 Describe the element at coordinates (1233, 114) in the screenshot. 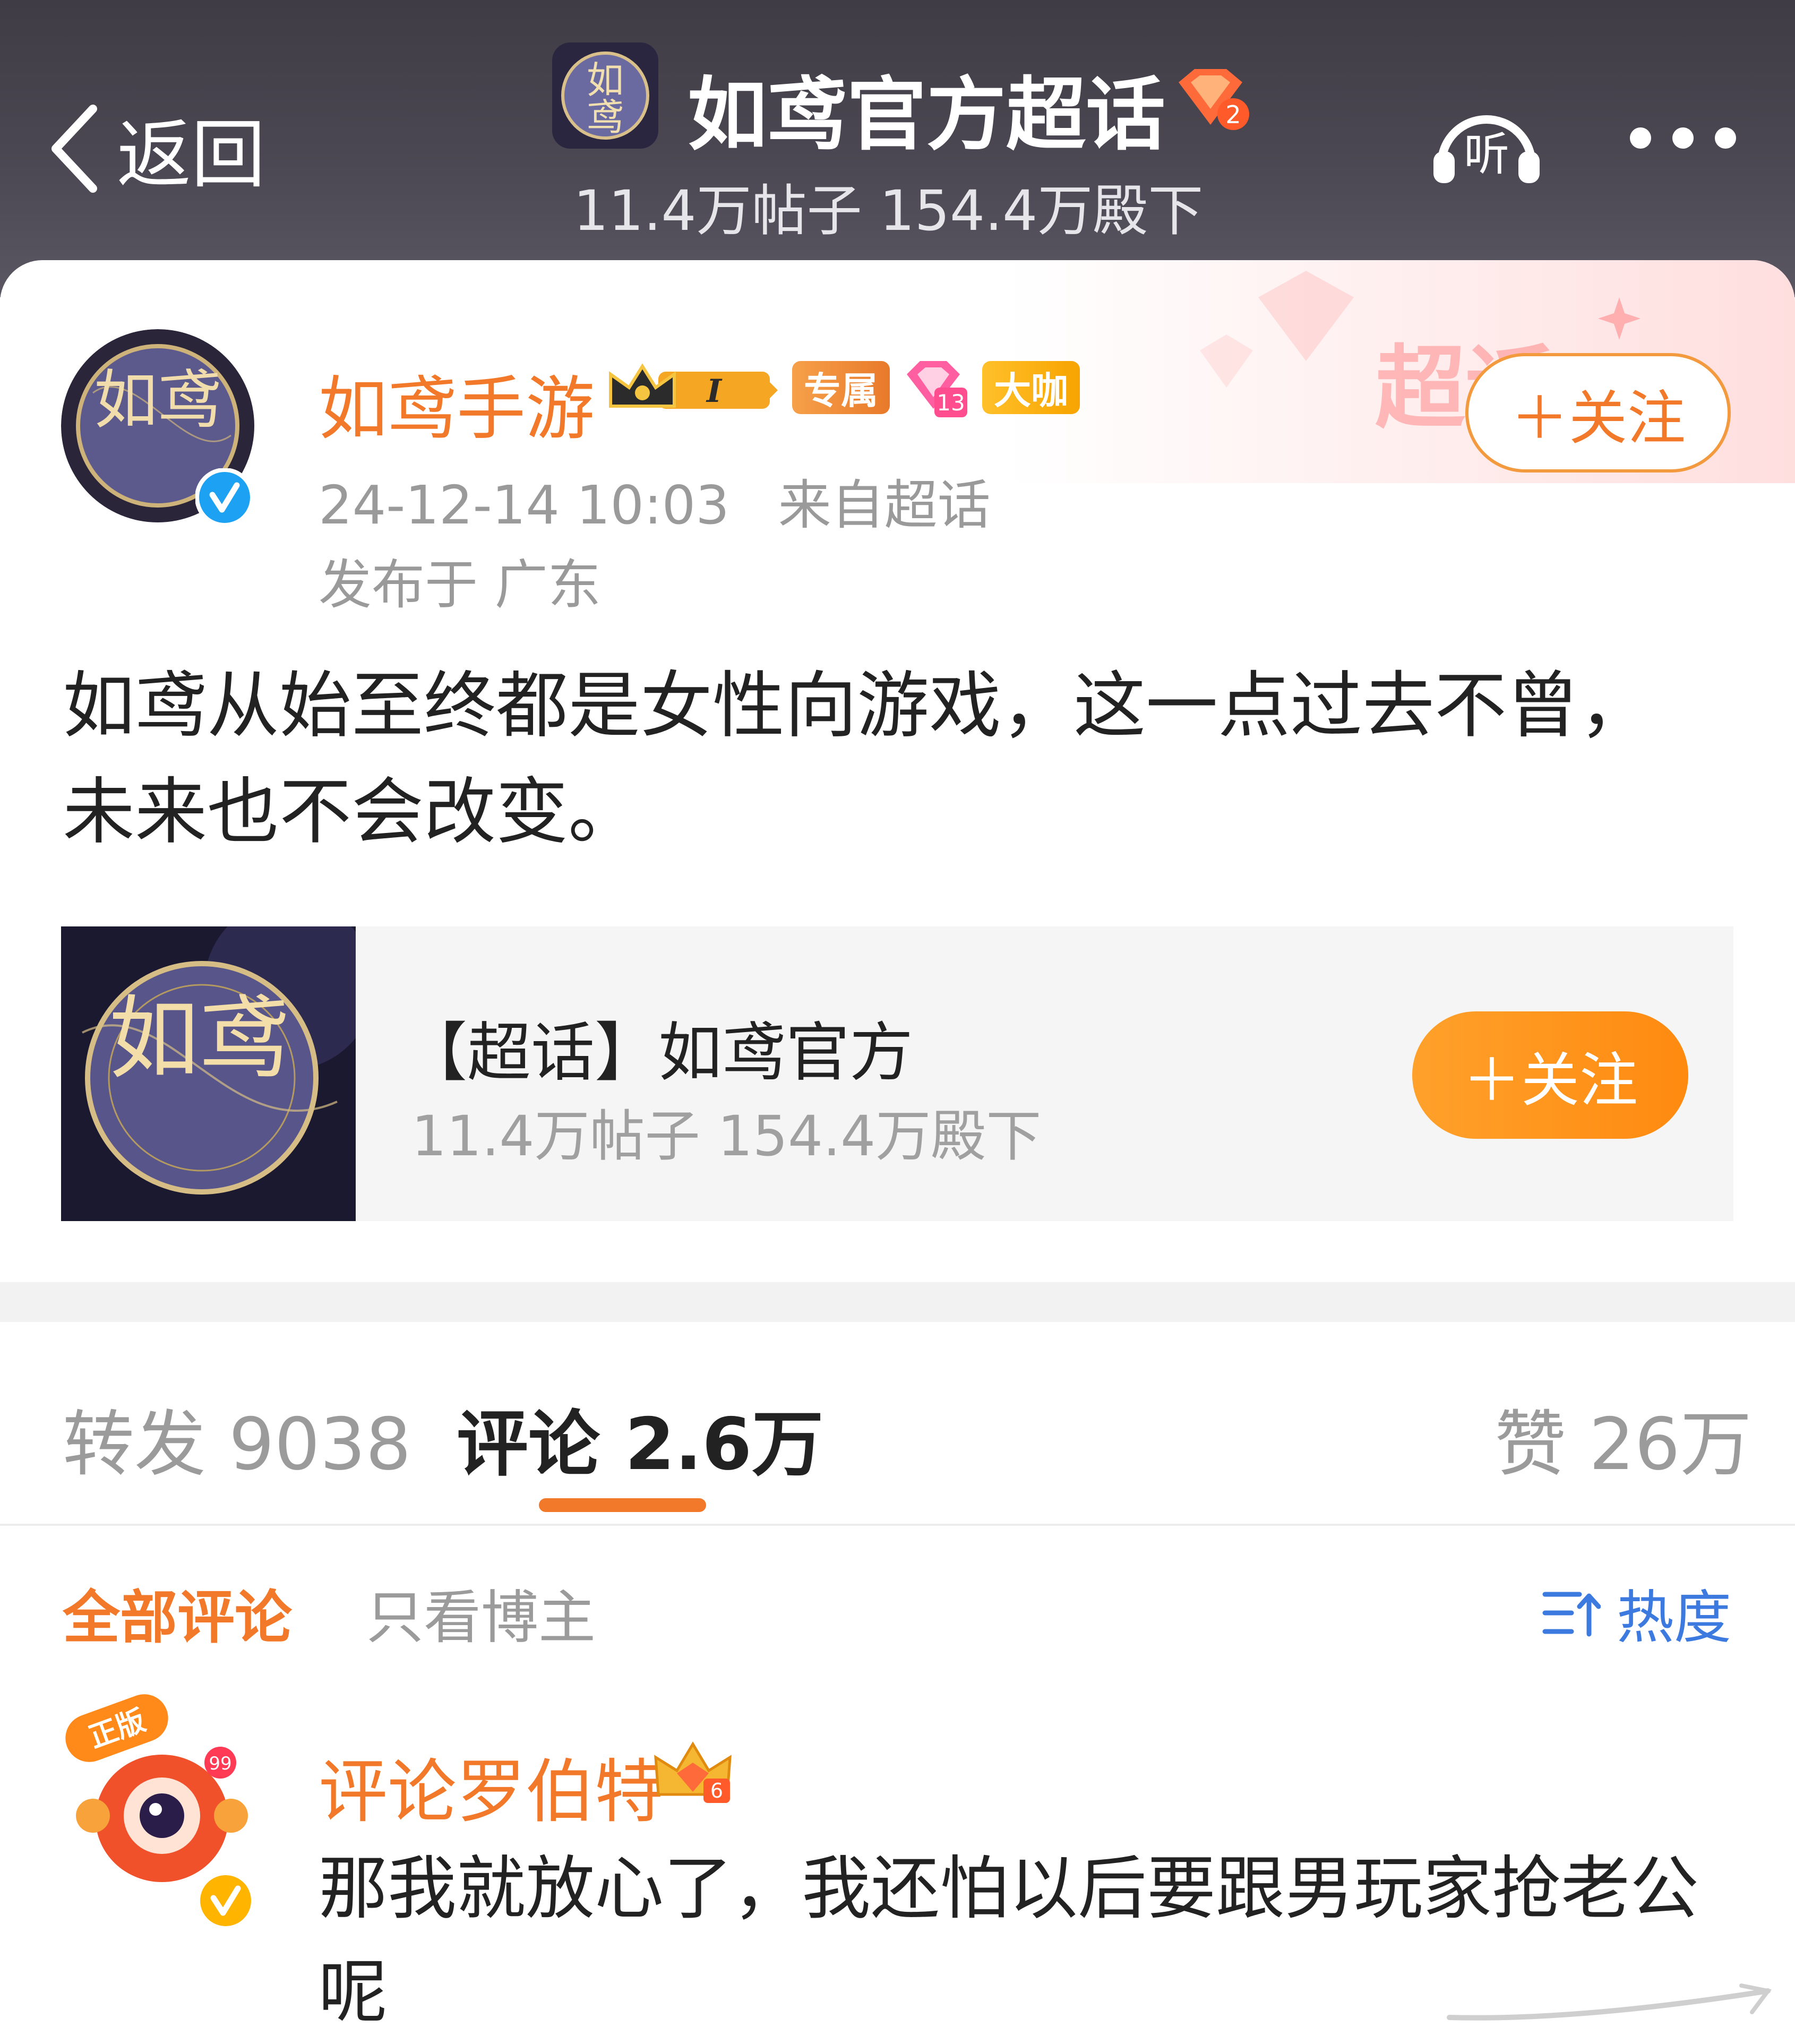

I see `svg-text: 2` at that location.